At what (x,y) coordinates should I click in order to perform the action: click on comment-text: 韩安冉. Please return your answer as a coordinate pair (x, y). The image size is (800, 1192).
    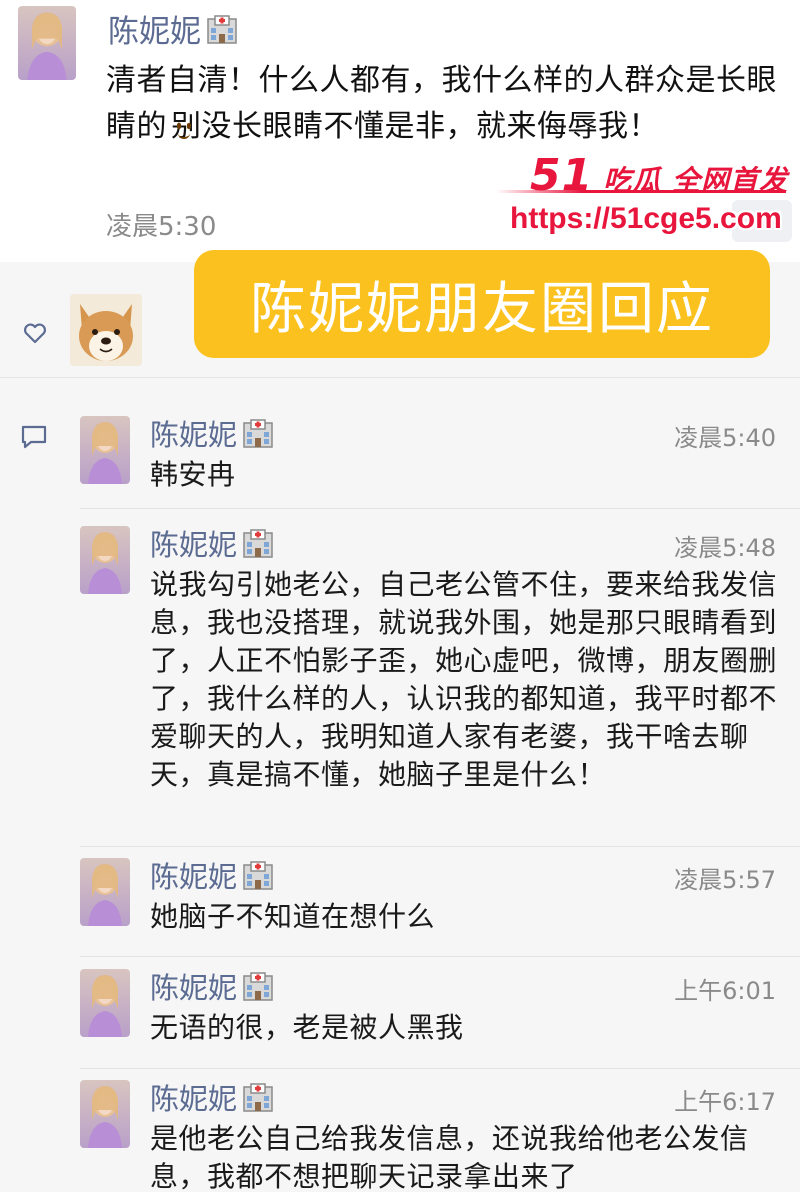
    Looking at the image, I should click on (193, 474).